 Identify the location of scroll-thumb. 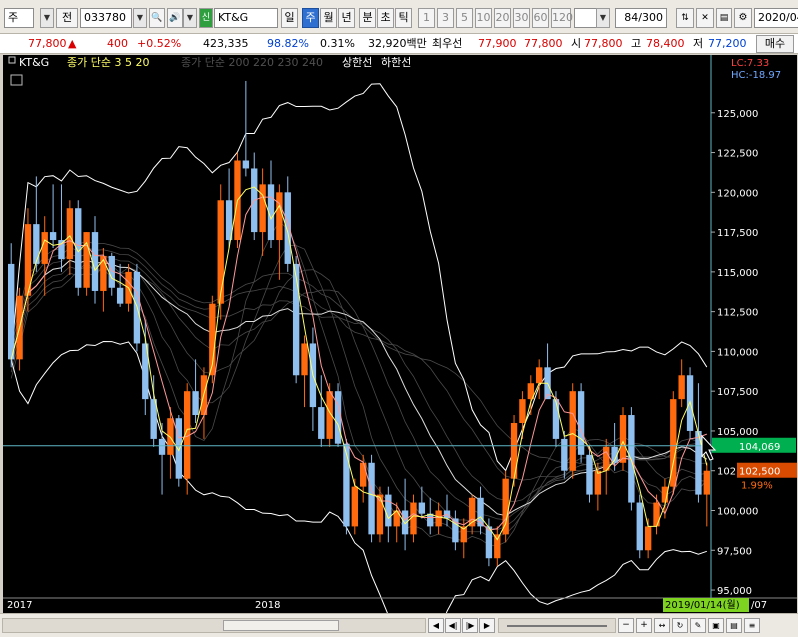
(281, 625).